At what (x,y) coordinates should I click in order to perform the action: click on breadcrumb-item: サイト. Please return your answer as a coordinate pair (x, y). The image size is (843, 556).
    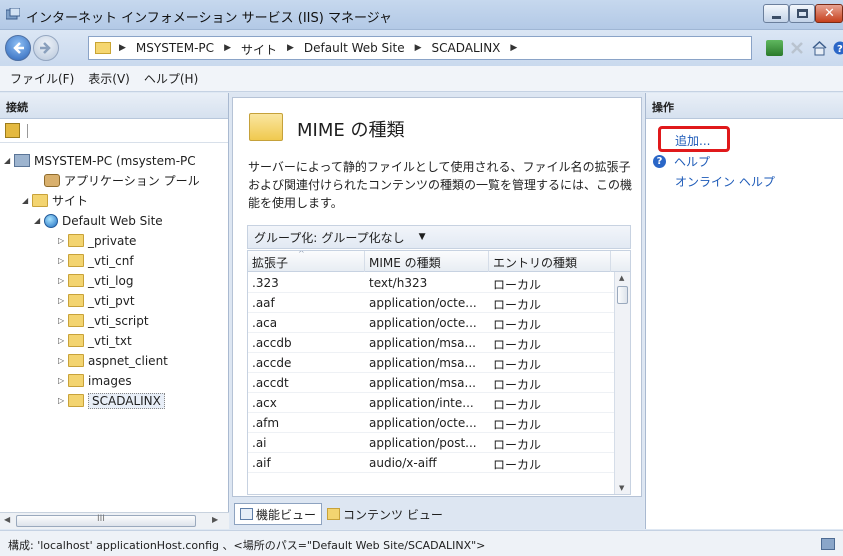
    Looking at the image, I should click on (259, 49).